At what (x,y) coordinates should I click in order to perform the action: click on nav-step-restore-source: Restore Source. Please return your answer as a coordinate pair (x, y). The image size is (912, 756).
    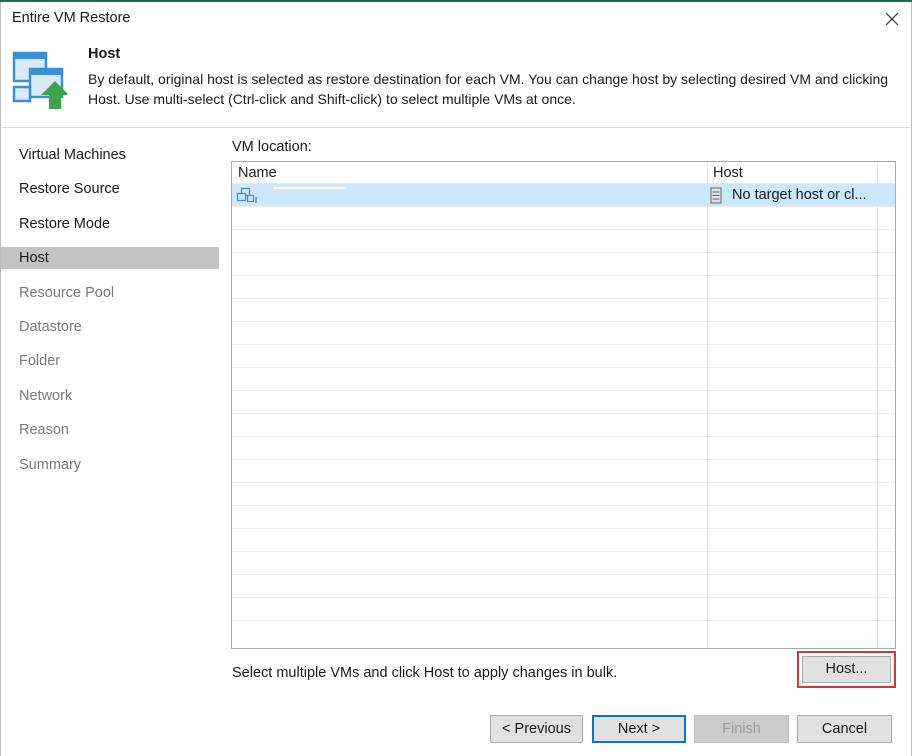
    Looking at the image, I should click on (110, 189).